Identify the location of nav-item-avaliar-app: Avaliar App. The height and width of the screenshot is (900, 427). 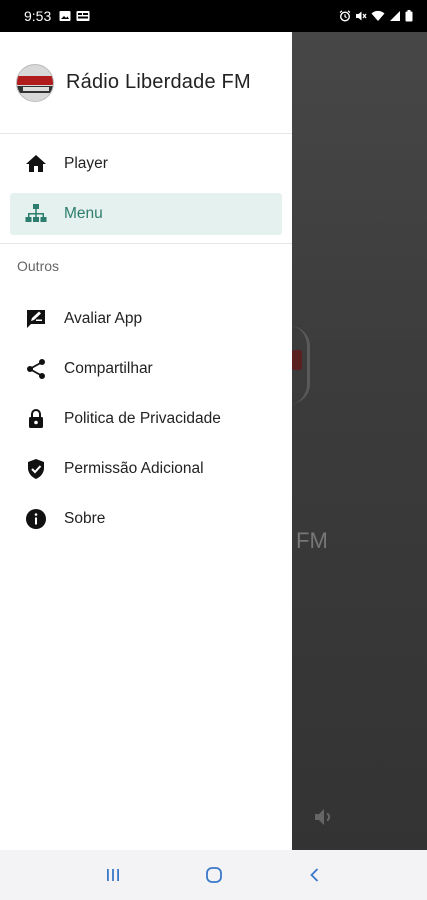
(146, 319).